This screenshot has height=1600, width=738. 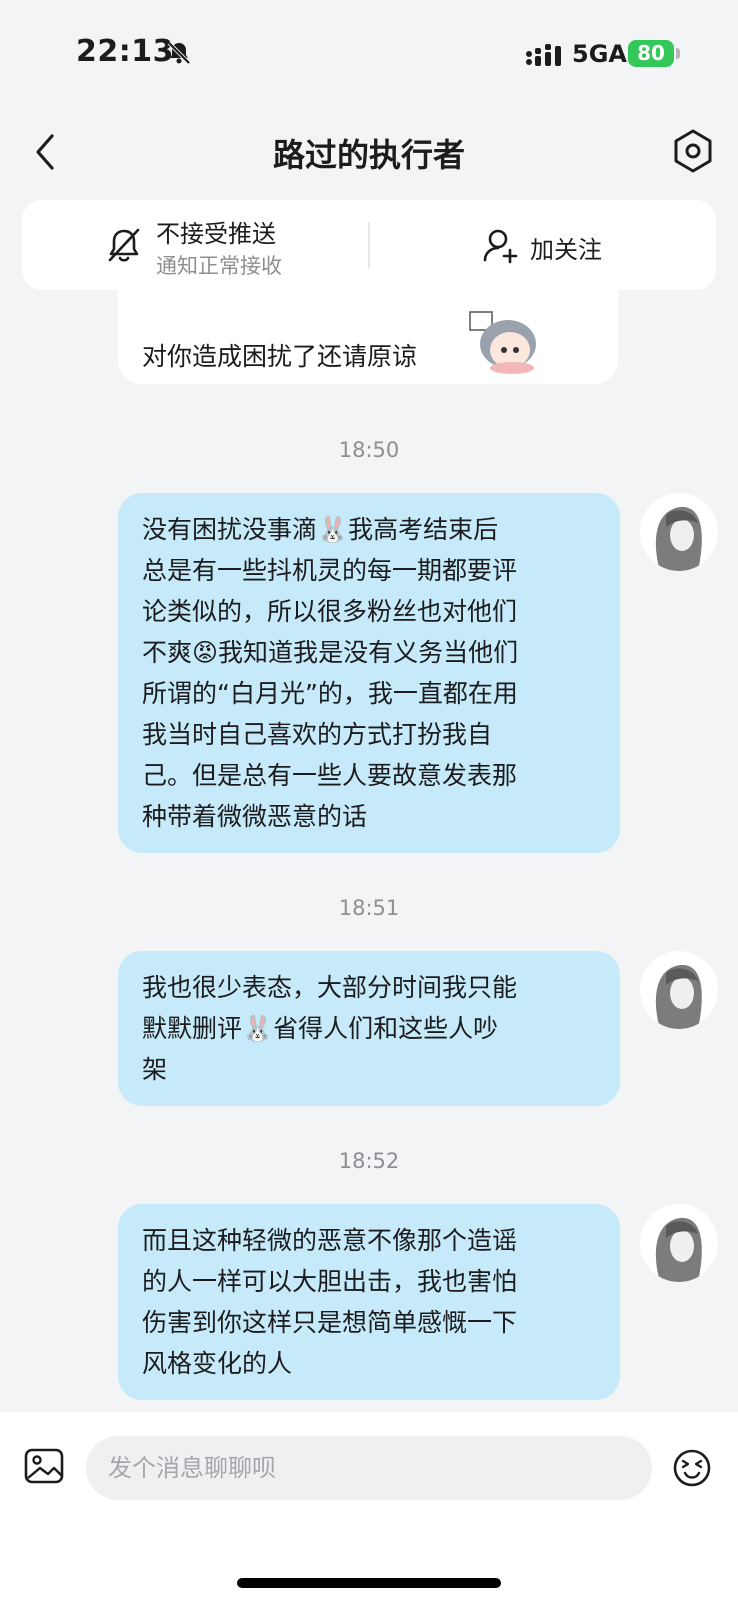 I want to click on status-time: 22:13, so click(x=125, y=51).